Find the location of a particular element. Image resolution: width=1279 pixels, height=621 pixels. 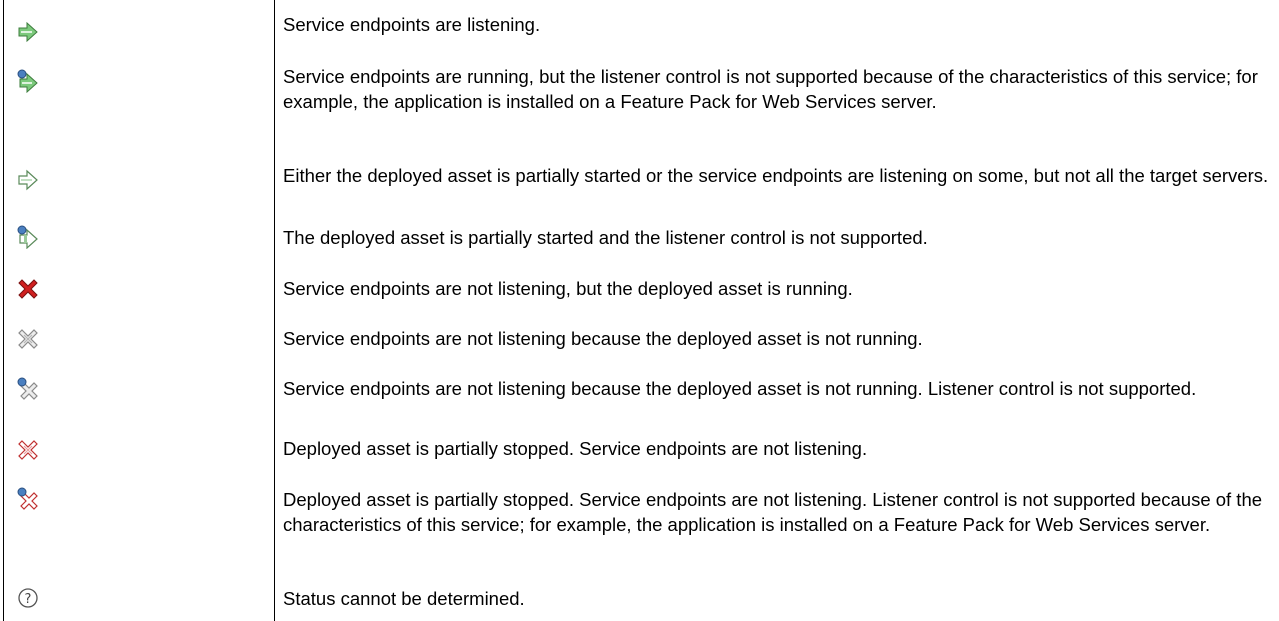

legend-text: Status cannot be determined. is located at coordinates (404, 598).